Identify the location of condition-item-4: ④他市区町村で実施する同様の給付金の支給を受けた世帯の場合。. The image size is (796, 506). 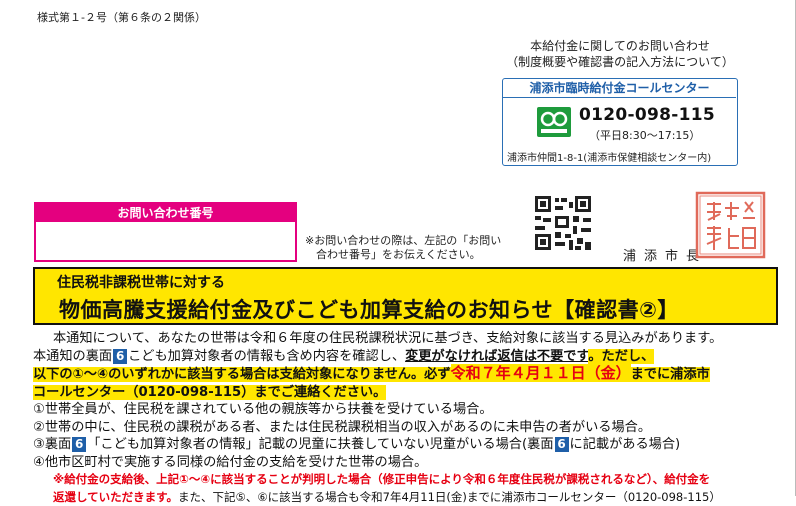
(405, 463).